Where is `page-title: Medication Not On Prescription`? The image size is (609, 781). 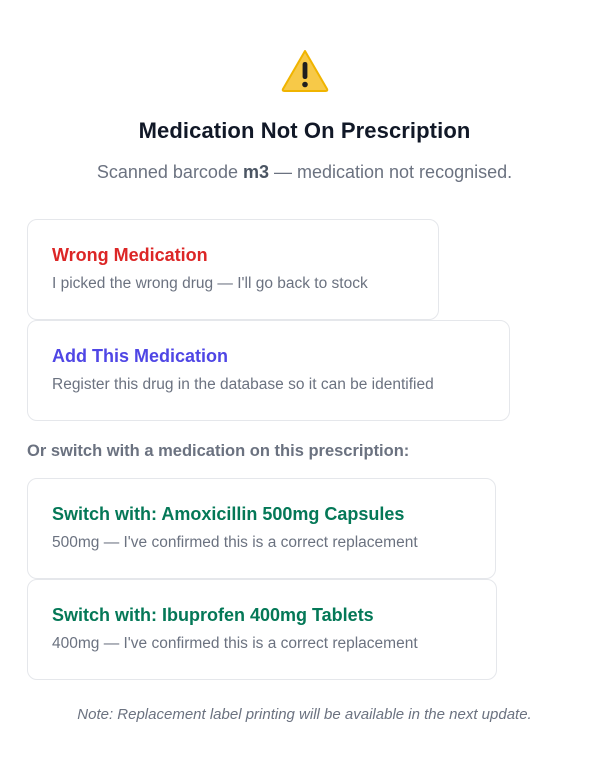 page-title: Medication Not On Prescription is located at coordinates (304, 130).